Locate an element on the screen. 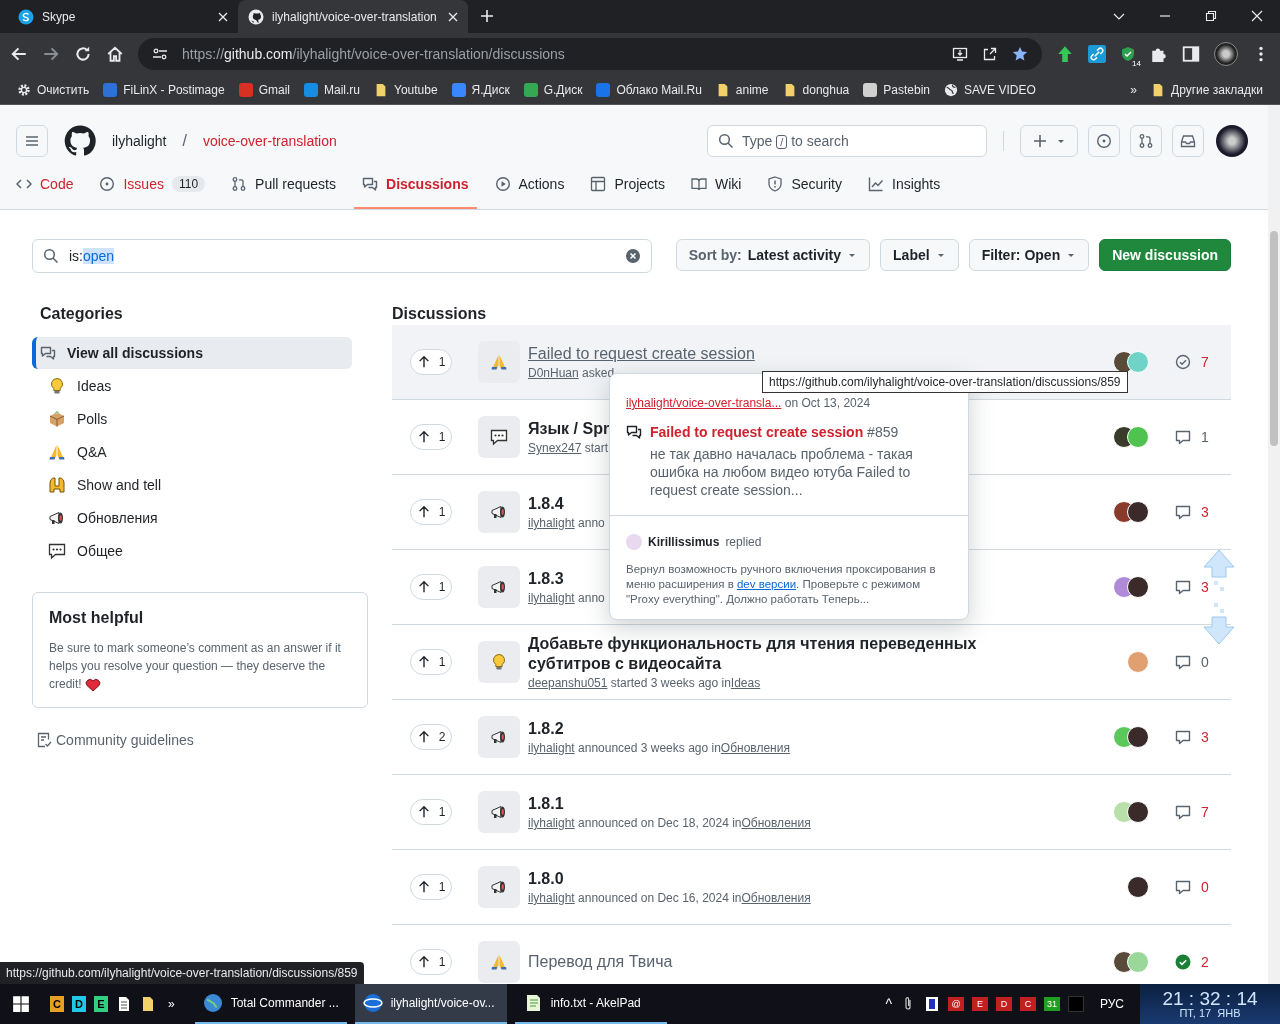 This screenshot has width=1280, height=1024. discussion-row: 1 1.8.1 ilyhalight announced on Dec 18, 2024 inОбновления 7 is located at coordinates (811, 812).